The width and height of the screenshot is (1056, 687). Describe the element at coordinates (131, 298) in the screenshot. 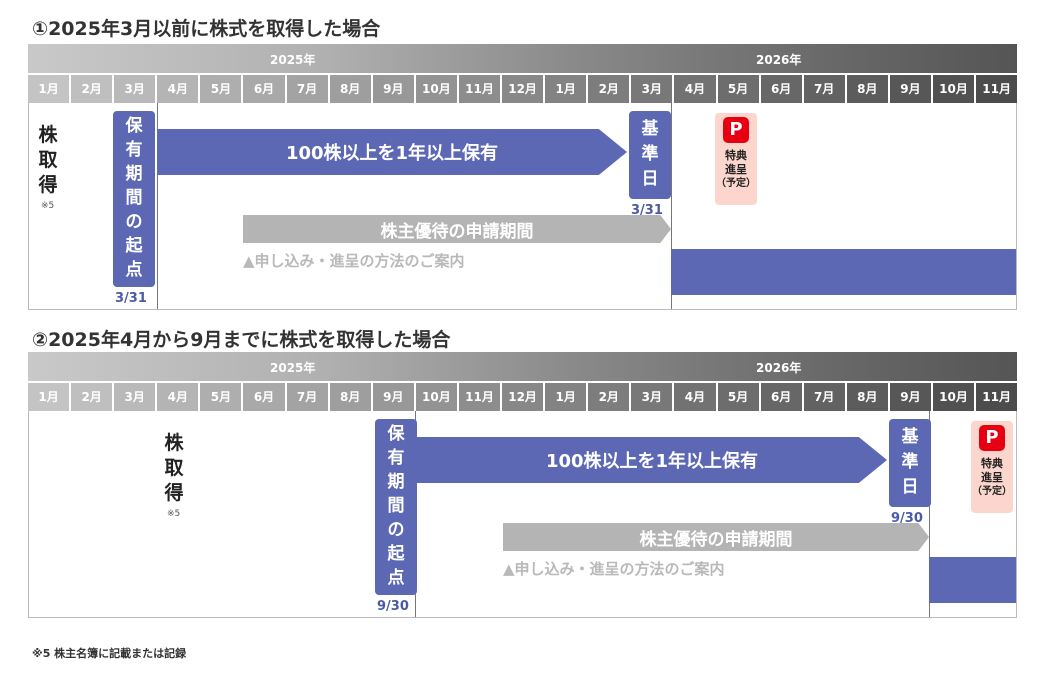

I see `start-date: 3/31` at that location.